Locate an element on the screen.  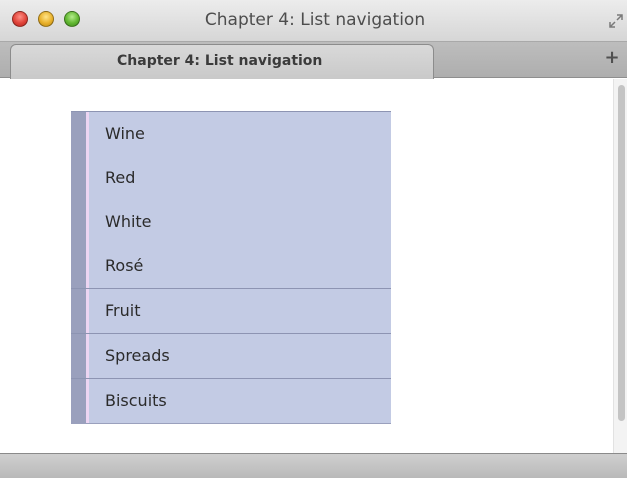
tab-bar: Chapter 4: List navigation + is located at coordinates (313, 60).